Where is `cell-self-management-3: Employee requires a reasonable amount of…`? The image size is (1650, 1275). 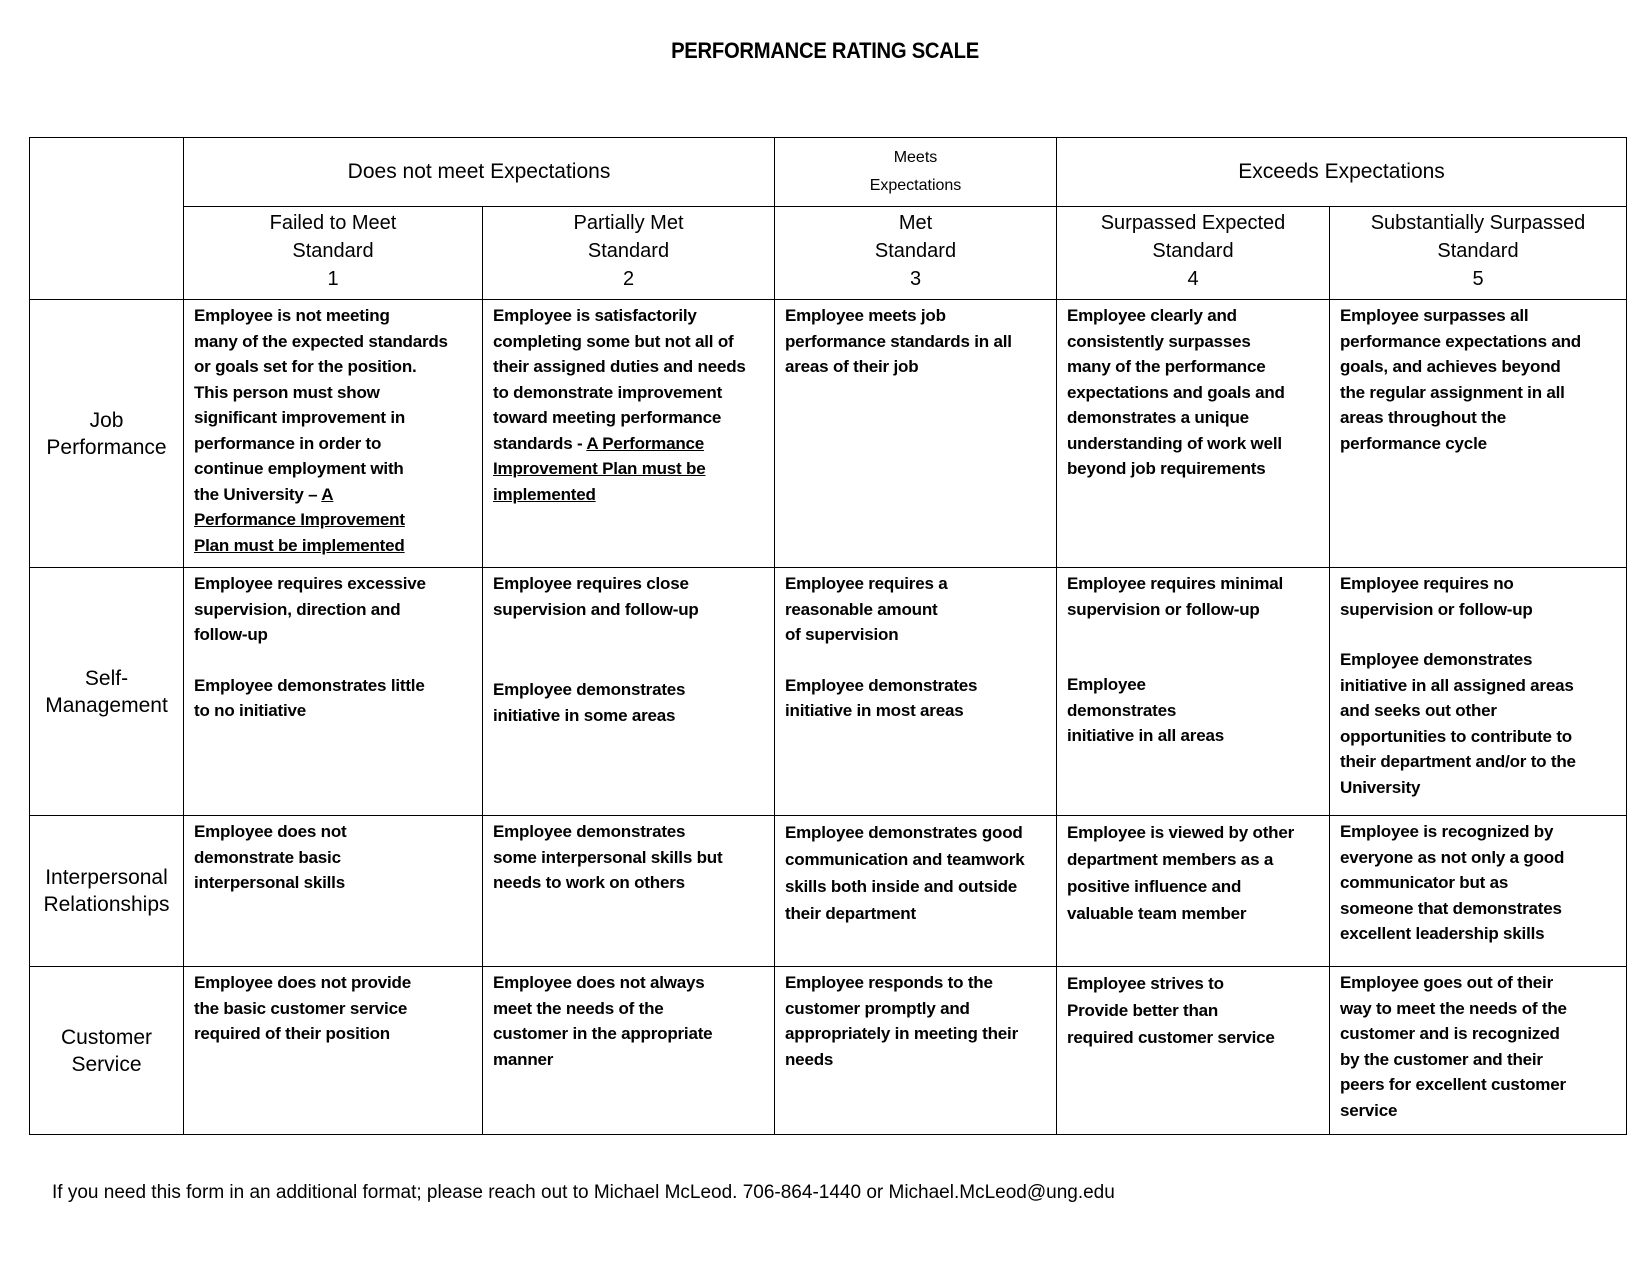
cell-self-management-3: Employee requires a reasonable amount of… is located at coordinates (915, 691).